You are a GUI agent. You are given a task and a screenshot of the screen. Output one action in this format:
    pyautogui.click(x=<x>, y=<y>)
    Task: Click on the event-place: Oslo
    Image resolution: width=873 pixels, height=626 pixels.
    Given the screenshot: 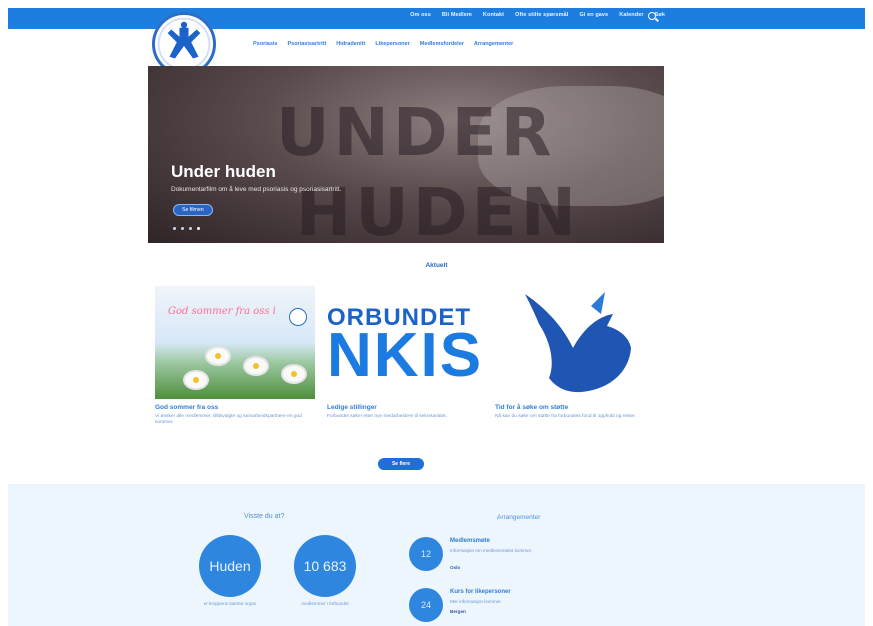 What is the action you would take?
    pyautogui.click(x=455, y=567)
    